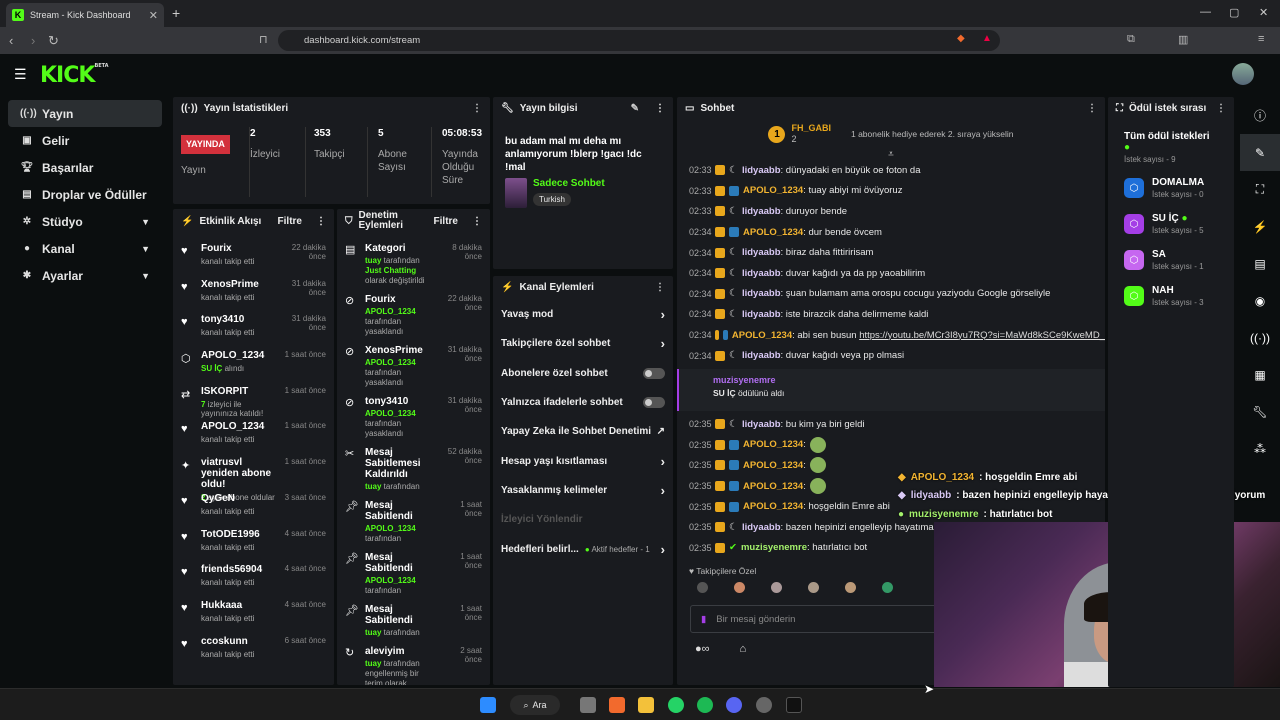  What do you see at coordinates (239, 498) in the screenshot?
I see `activity-user: QyGeN` at bounding box center [239, 498].